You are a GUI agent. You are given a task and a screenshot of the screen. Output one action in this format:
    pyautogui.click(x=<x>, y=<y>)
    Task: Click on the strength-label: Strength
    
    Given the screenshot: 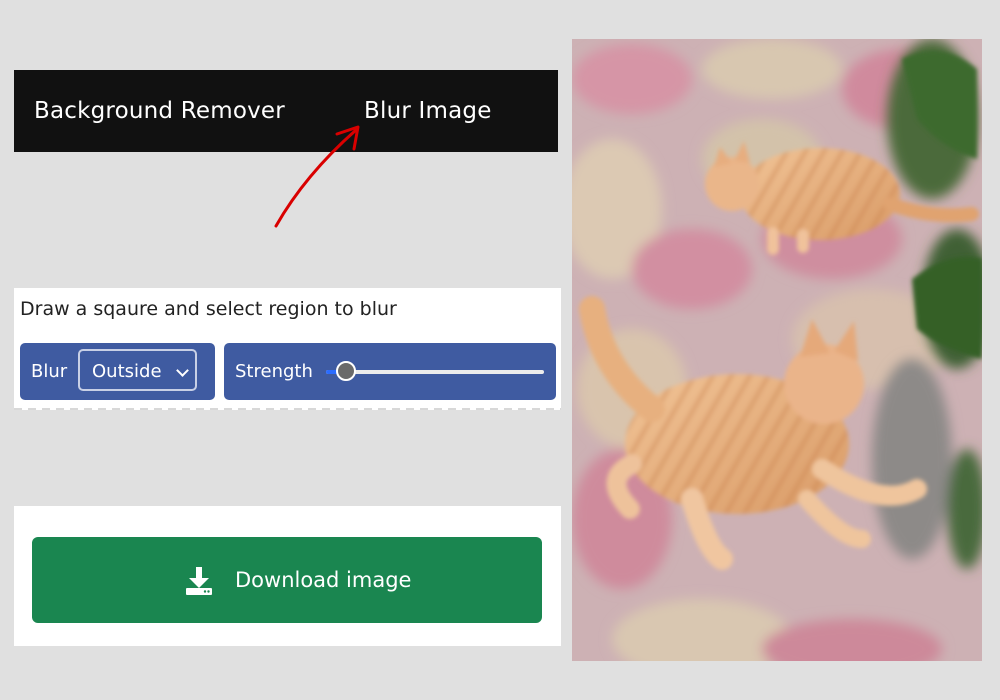 What is the action you would take?
    pyautogui.click(x=274, y=371)
    